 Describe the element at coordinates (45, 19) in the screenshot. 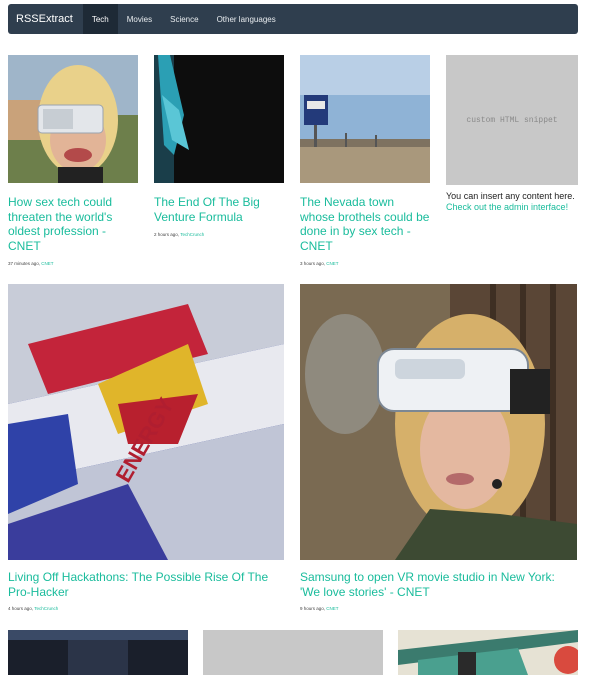

I see `brand-logo: RSSExtract` at that location.